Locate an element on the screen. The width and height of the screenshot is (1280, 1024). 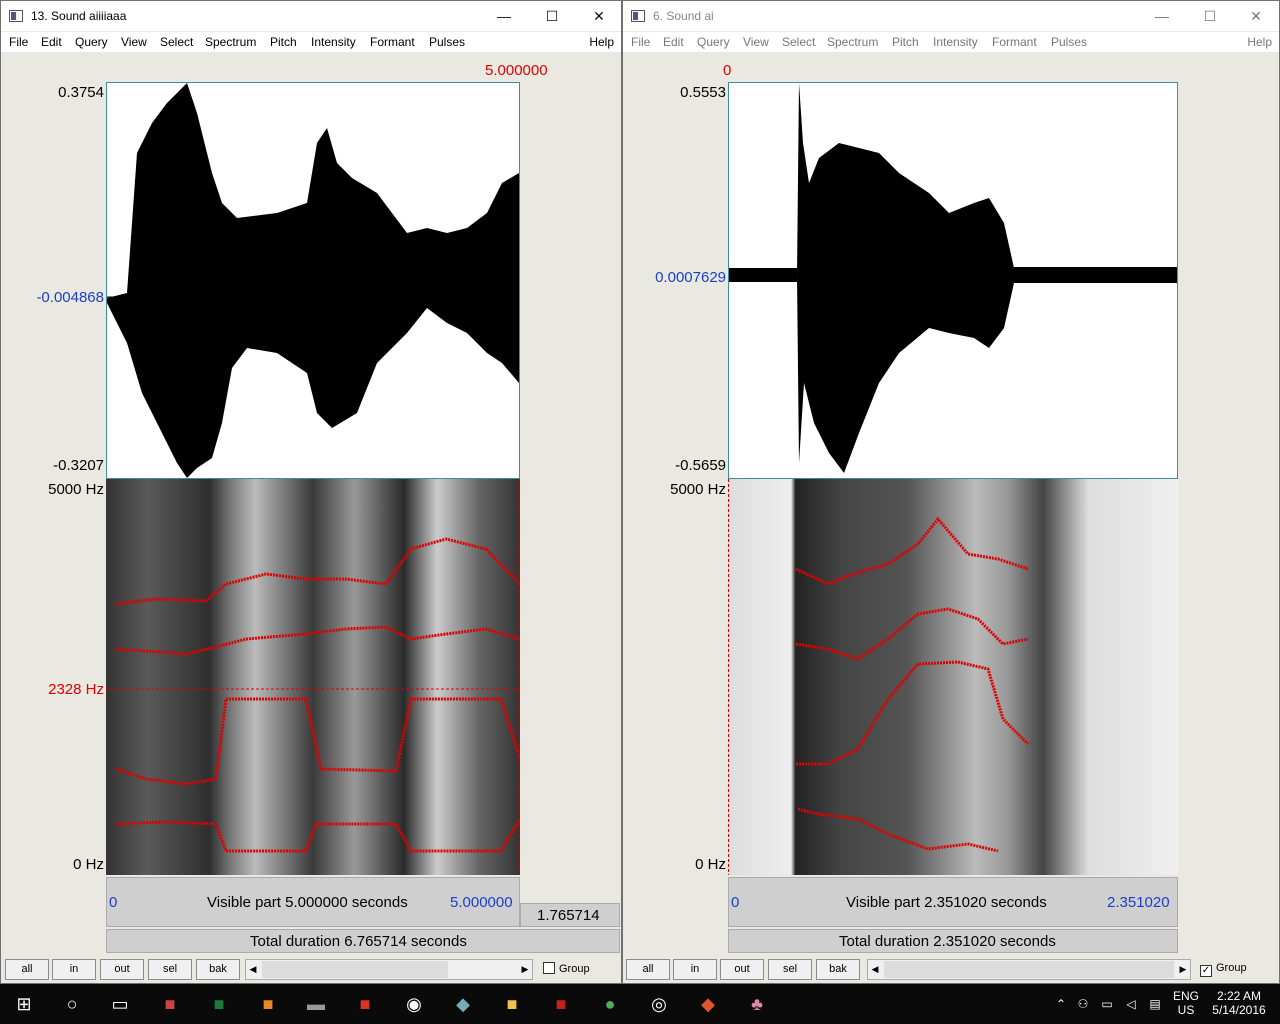
praat-window-icon is located at coordinates (16, 16).